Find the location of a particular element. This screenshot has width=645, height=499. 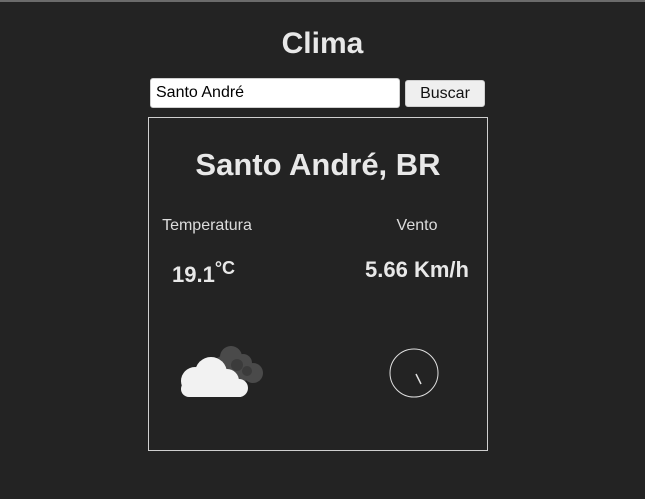

cloud-icon is located at coordinates (222, 371).